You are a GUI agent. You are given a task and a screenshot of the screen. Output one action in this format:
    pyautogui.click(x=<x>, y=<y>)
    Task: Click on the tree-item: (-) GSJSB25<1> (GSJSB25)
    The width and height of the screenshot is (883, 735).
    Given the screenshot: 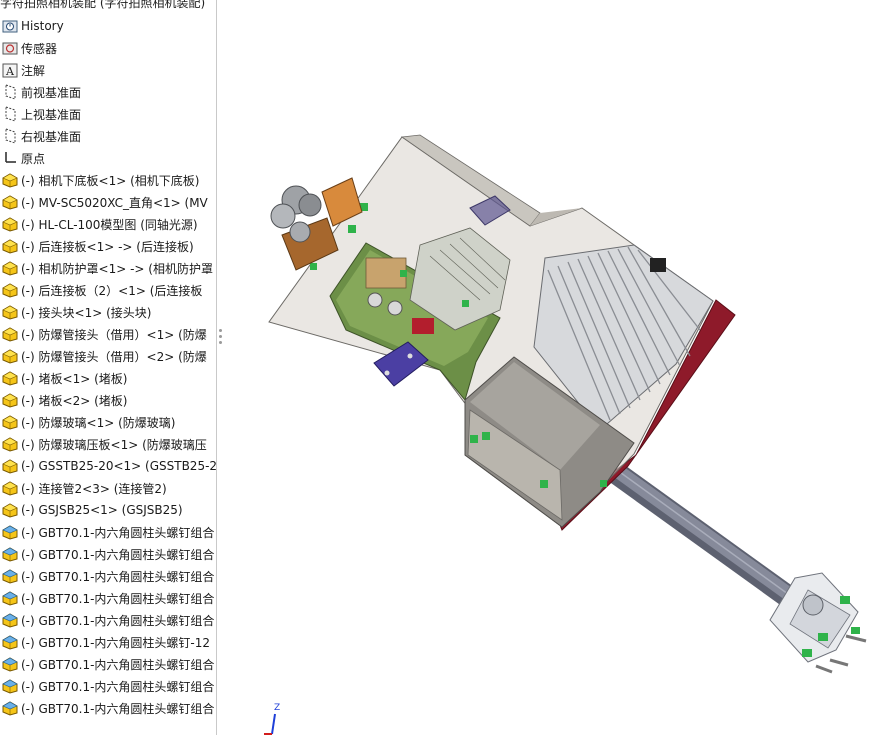 What is the action you would take?
    pyautogui.click(x=108, y=510)
    